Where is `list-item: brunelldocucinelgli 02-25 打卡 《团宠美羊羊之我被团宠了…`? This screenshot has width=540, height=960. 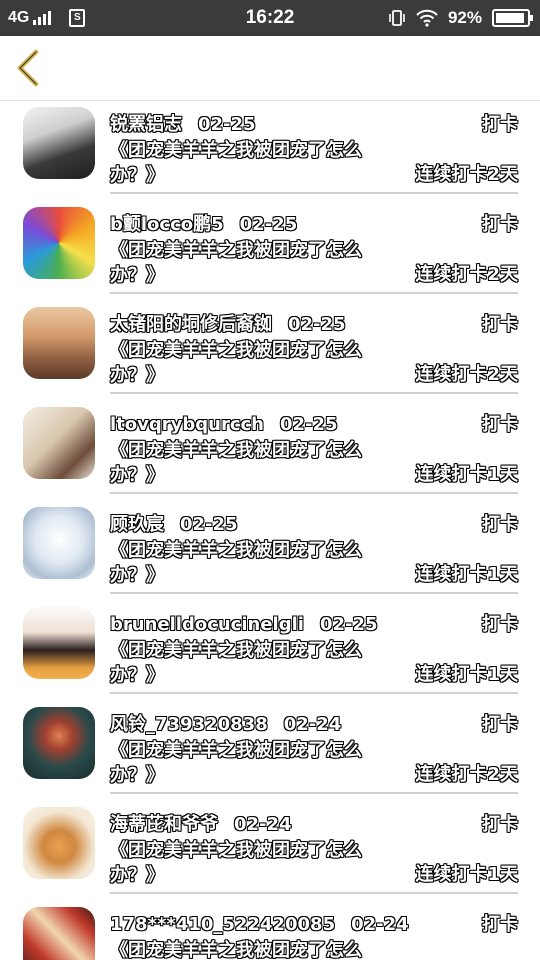
list-item: brunelldocucinelgli 02-25 打卡 《团宠美羊羊之我被团宠了… is located at coordinates (270, 651).